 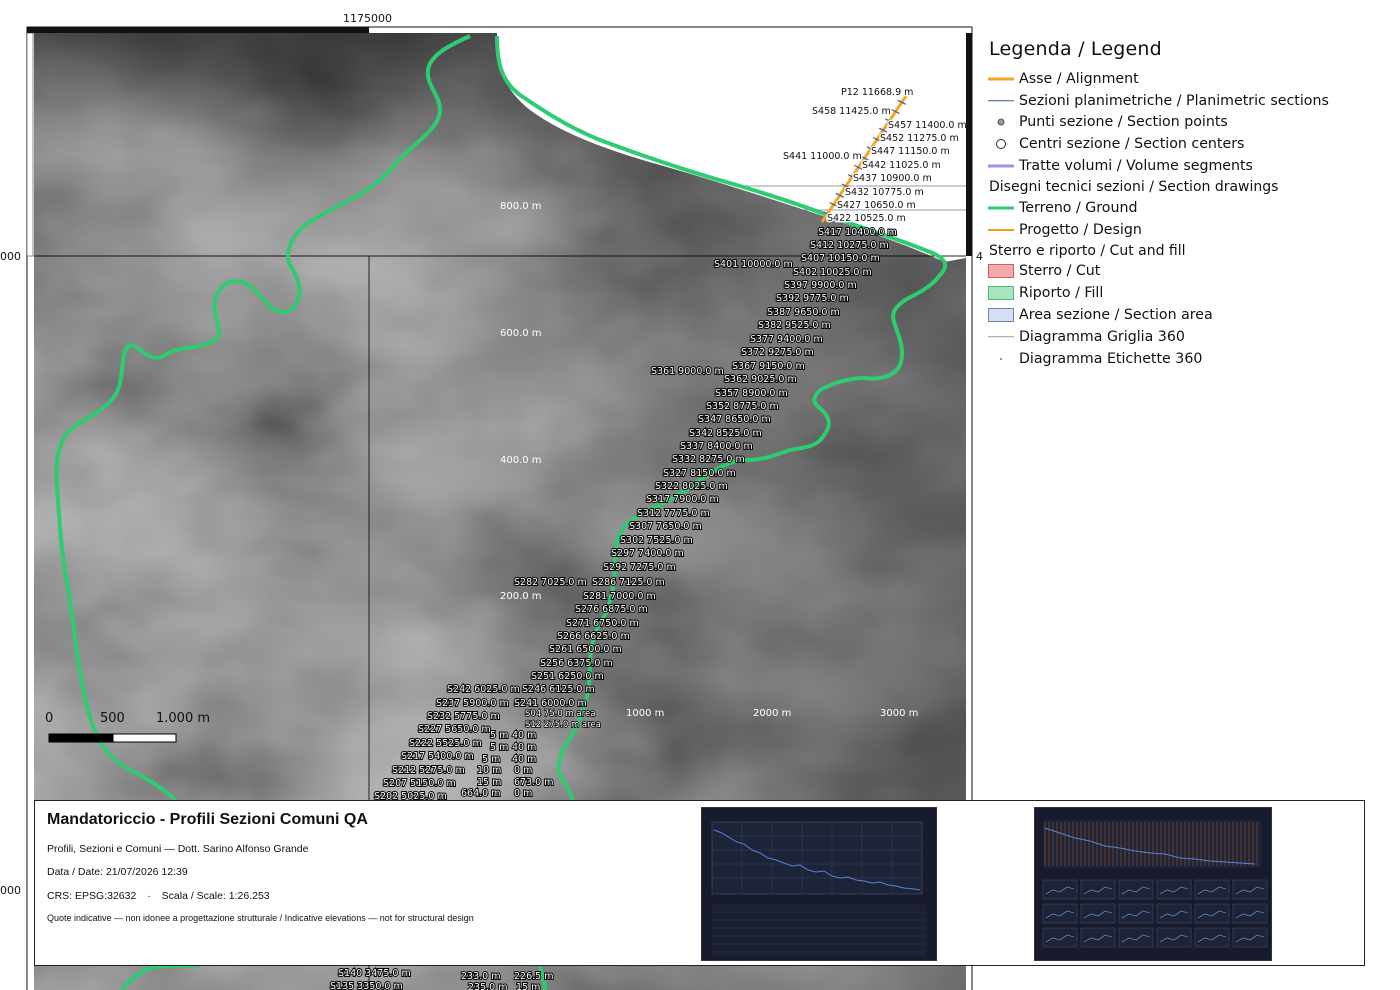 I want to click on legend-item: Sterro / Cut, so click(x=1188, y=272).